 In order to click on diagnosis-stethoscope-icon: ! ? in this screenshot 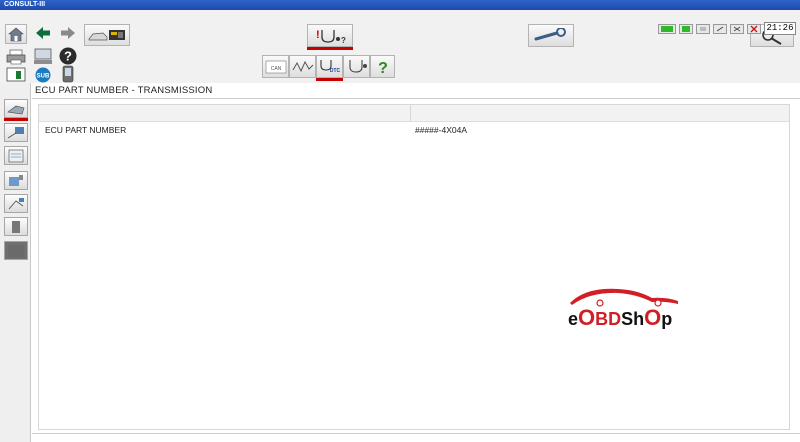, I will do `click(331, 37)`.